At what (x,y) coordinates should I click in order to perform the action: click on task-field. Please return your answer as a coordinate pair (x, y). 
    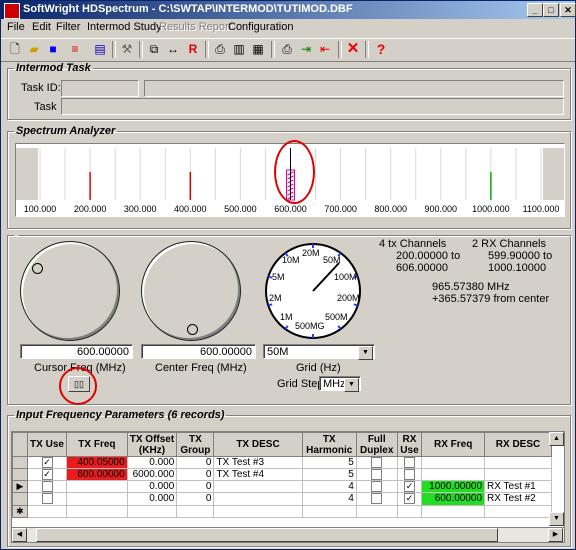
    Looking at the image, I should click on (312, 106).